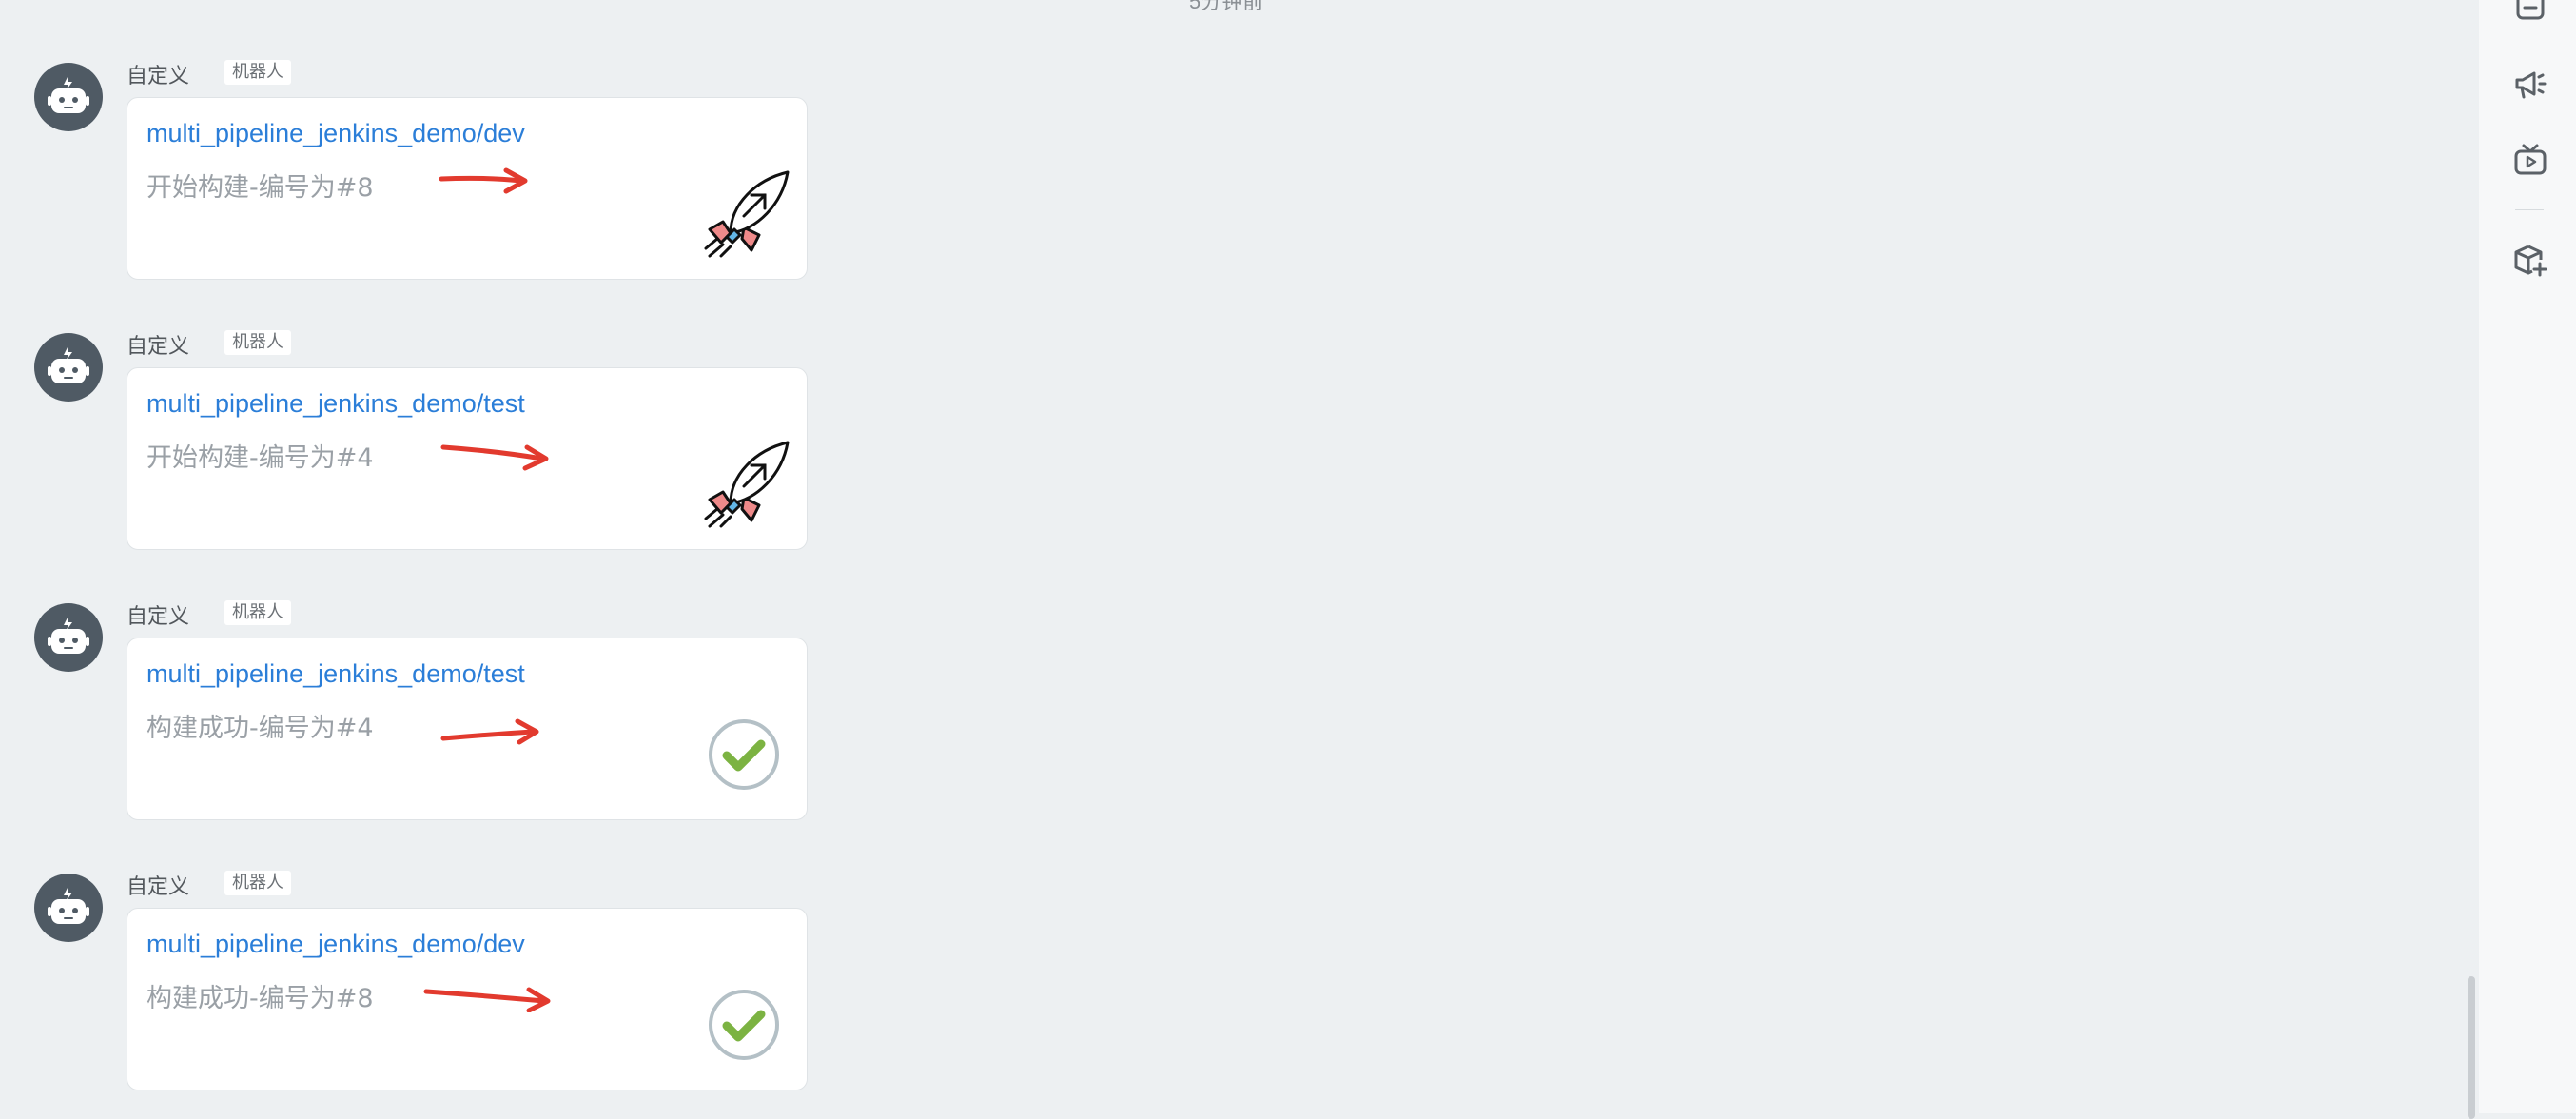 The width and height of the screenshot is (2576, 1119). Describe the element at coordinates (260, 458) in the screenshot. I see `build-status-text: 开始构建-编号为#4` at that location.